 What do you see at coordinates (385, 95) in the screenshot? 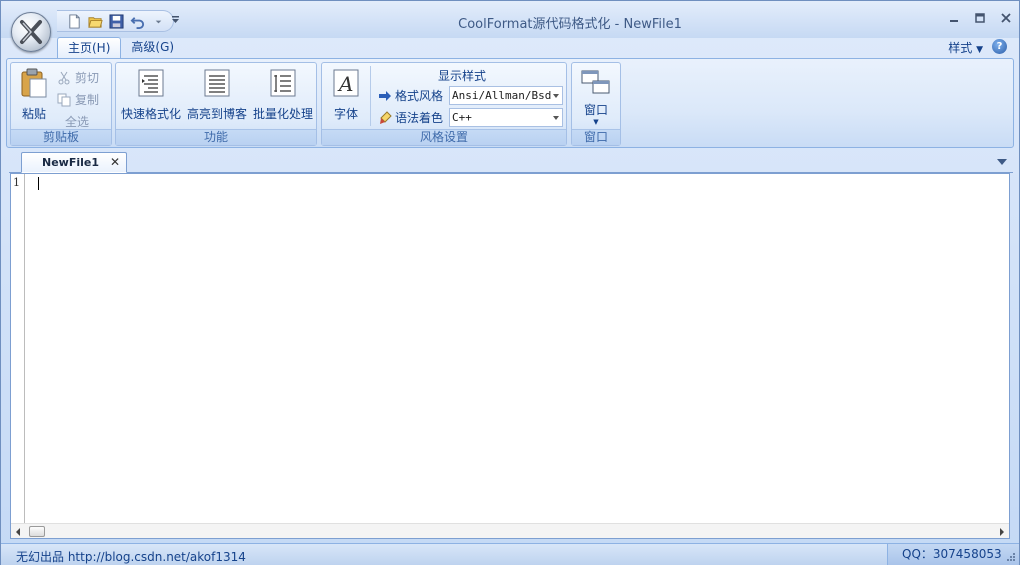
I see `arrow-right-icon` at bounding box center [385, 95].